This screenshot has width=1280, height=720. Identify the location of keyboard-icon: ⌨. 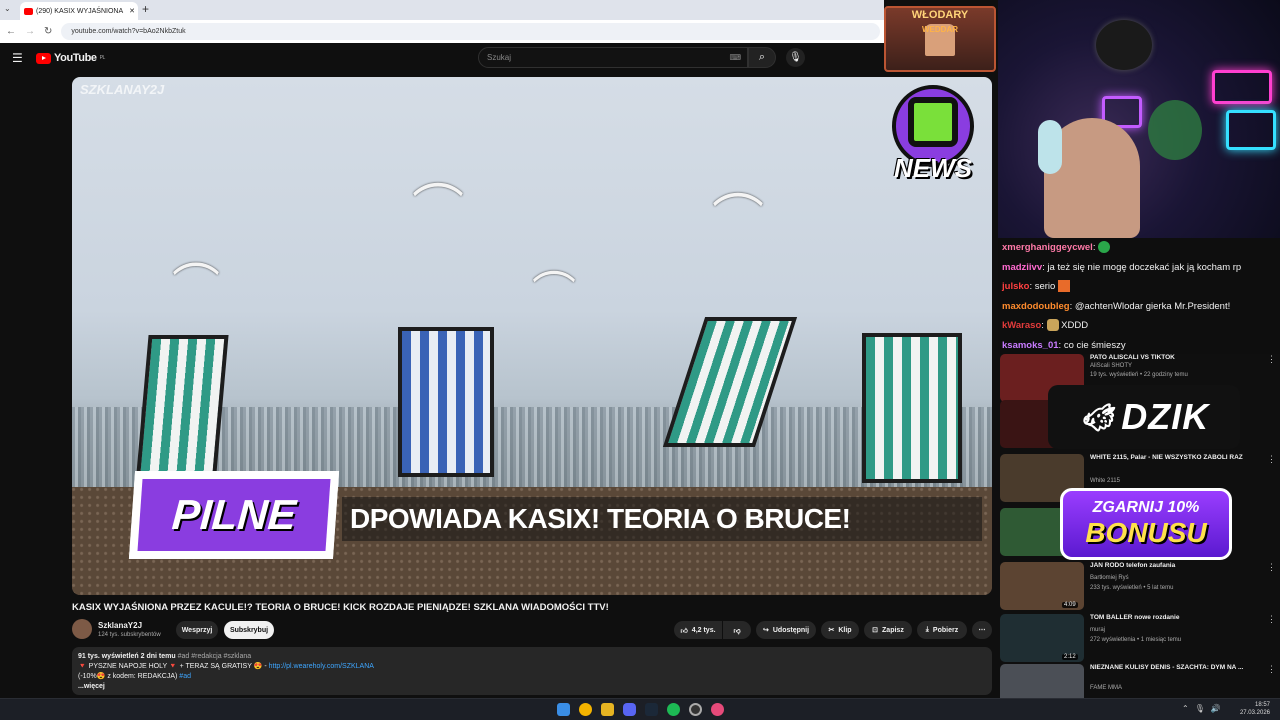
(735, 57).